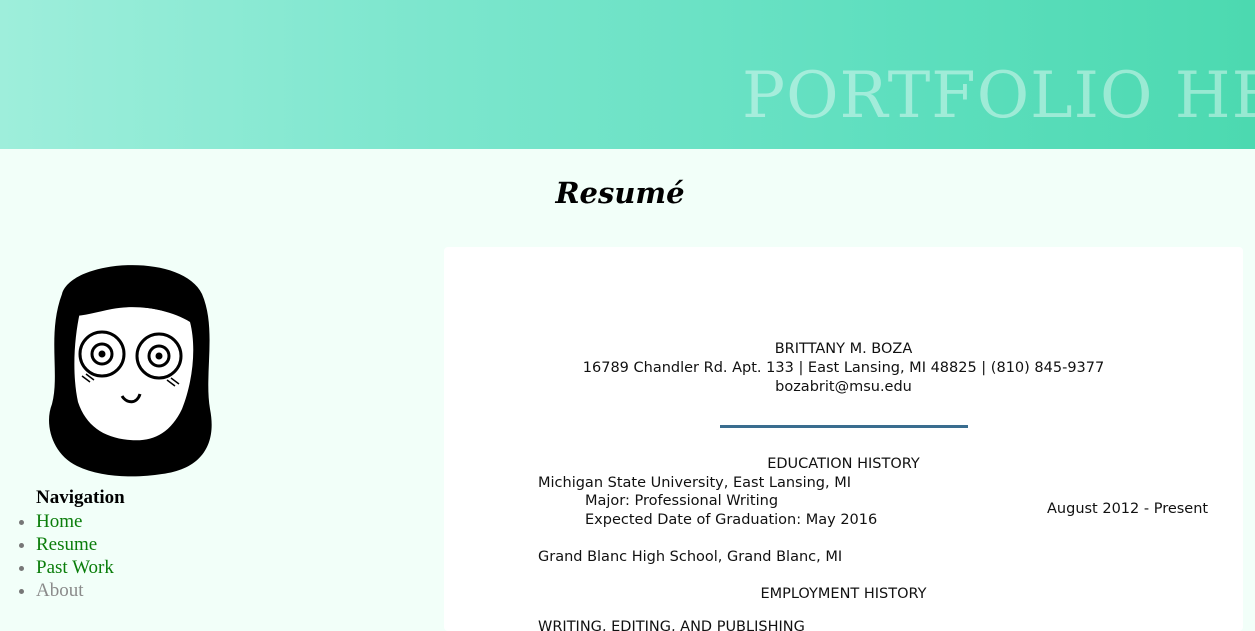 The width and height of the screenshot is (1255, 631). Describe the element at coordinates (682, 501) in the screenshot. I see `education-major: Major: Professional Writing` at that location.